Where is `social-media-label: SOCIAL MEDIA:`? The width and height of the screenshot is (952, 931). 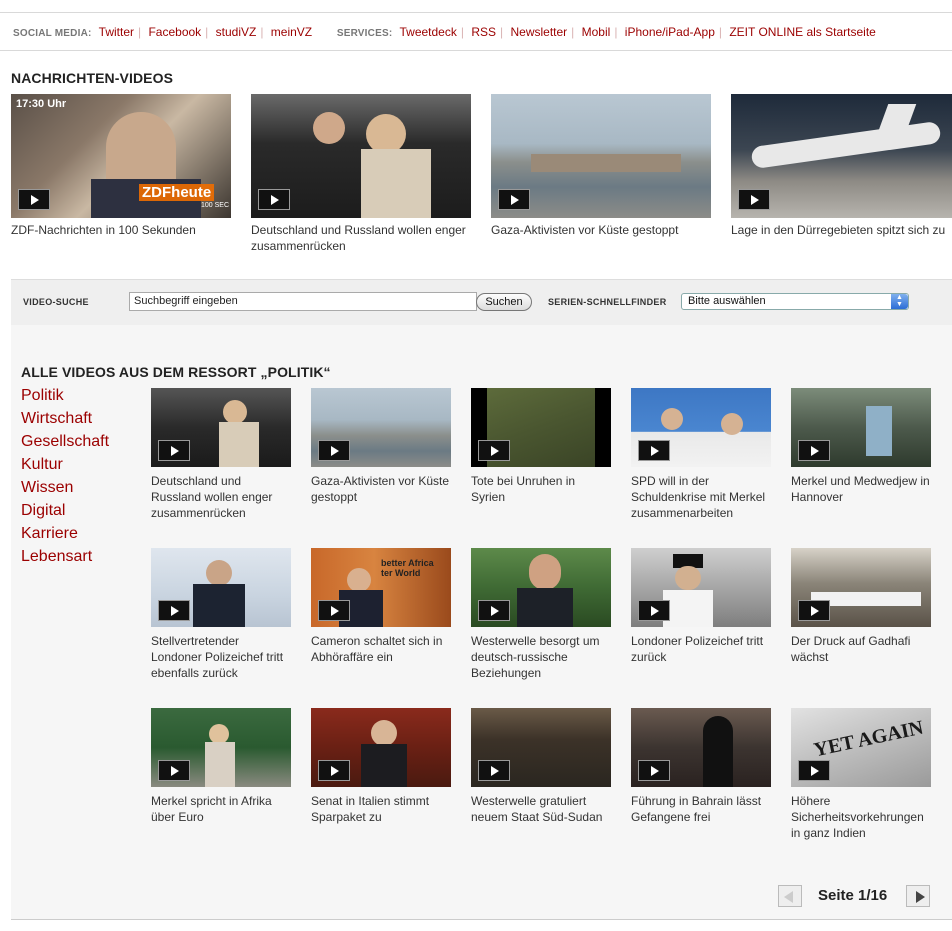 social-media-label: SOCIAL MEDIA: is located at coordinates (52, 33).